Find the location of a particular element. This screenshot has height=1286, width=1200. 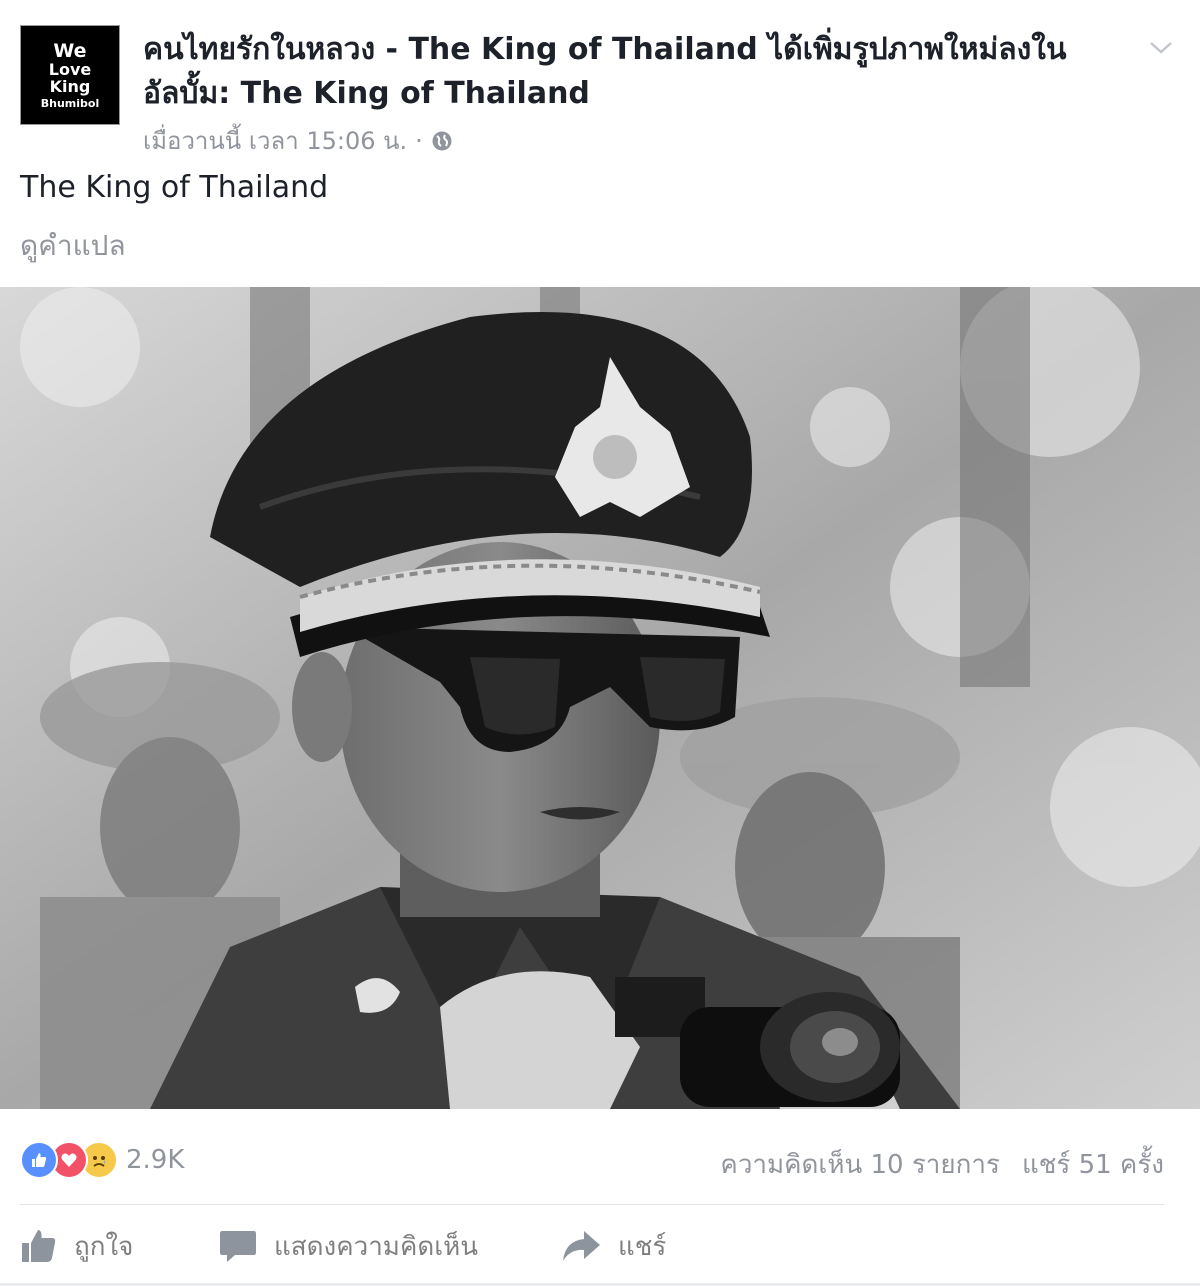

reaction-count: 2.9K is located at coordinates (155, 1160).